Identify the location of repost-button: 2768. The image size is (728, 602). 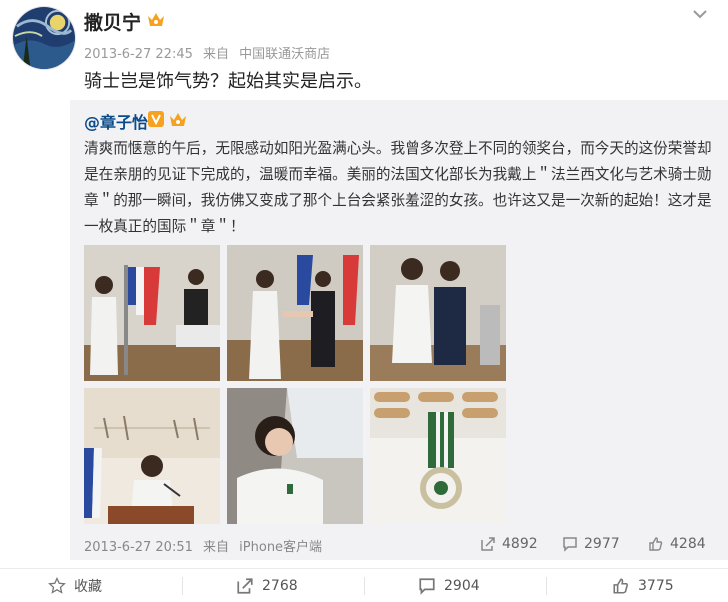
(267, 586).